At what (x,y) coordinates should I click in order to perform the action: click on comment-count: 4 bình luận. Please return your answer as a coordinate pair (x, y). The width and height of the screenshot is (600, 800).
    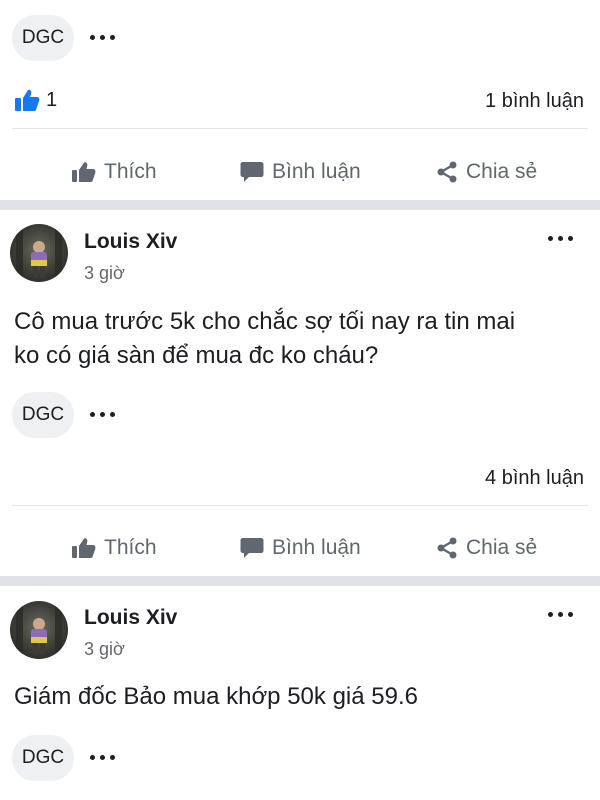
    Looking at the image, I should click on (534, 478).